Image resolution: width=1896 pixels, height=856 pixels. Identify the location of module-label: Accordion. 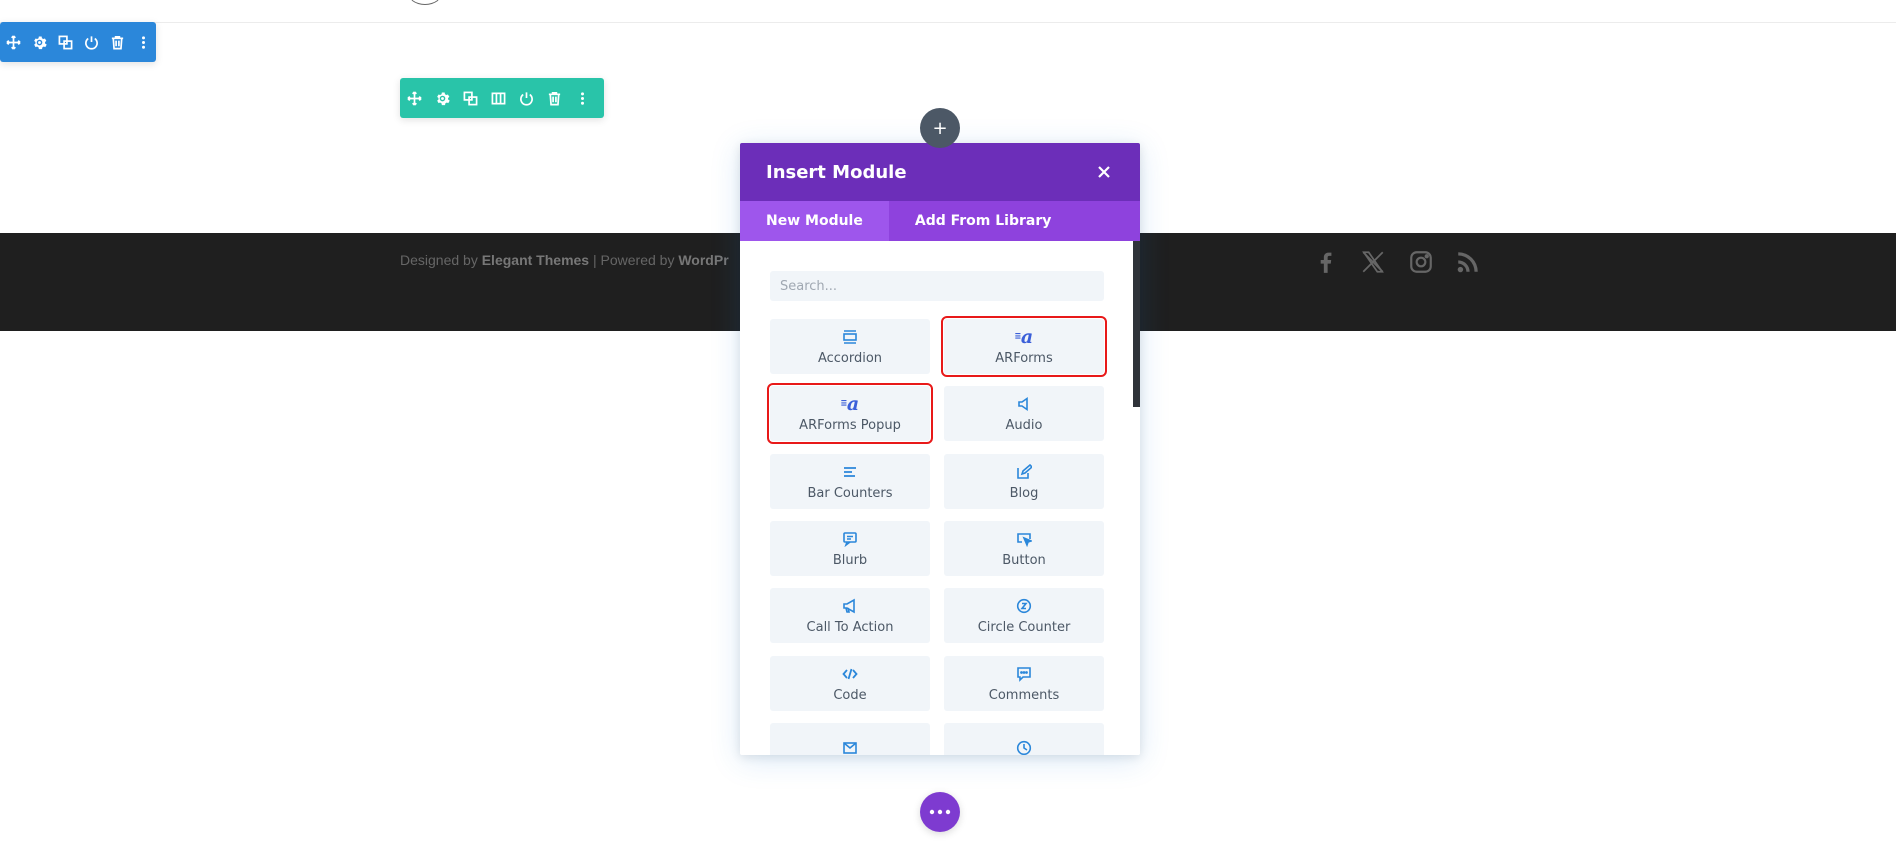
(850, 358).